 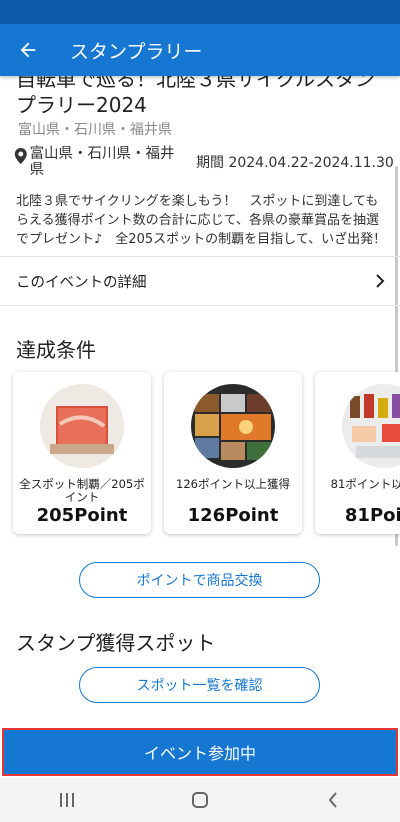 I want to click on event-location: 富山県・石川県・福井県, so click(x=99, y=162).